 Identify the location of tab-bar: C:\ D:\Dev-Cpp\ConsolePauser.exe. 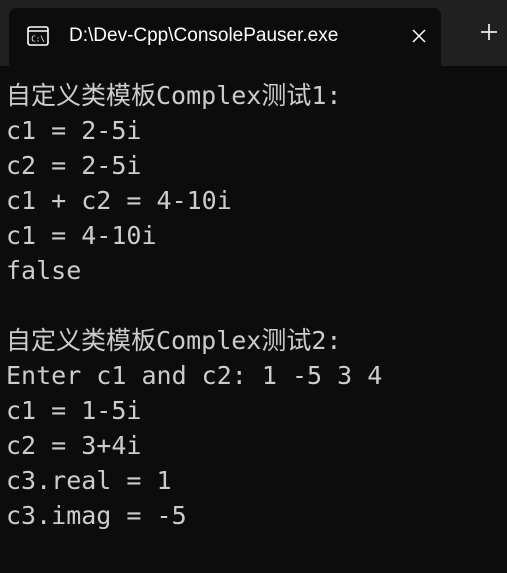
(253, 33).